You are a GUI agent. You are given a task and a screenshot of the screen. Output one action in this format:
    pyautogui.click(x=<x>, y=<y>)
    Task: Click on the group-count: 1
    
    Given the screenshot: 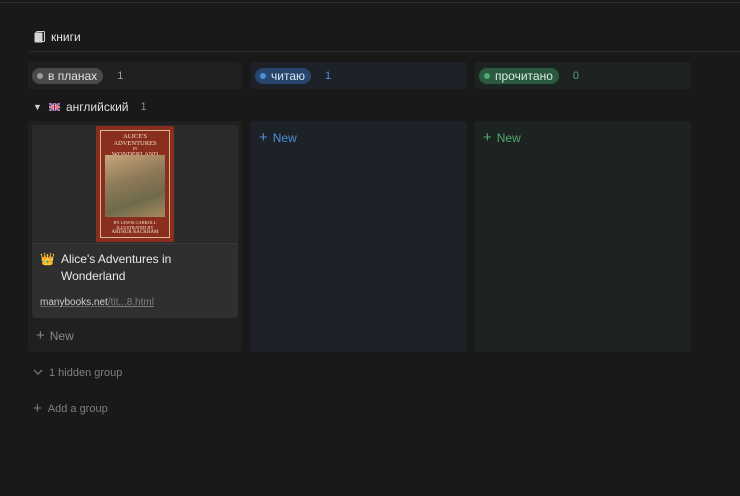 What is the action you would take?
    pyautogui.click(x=143, y=107)
    